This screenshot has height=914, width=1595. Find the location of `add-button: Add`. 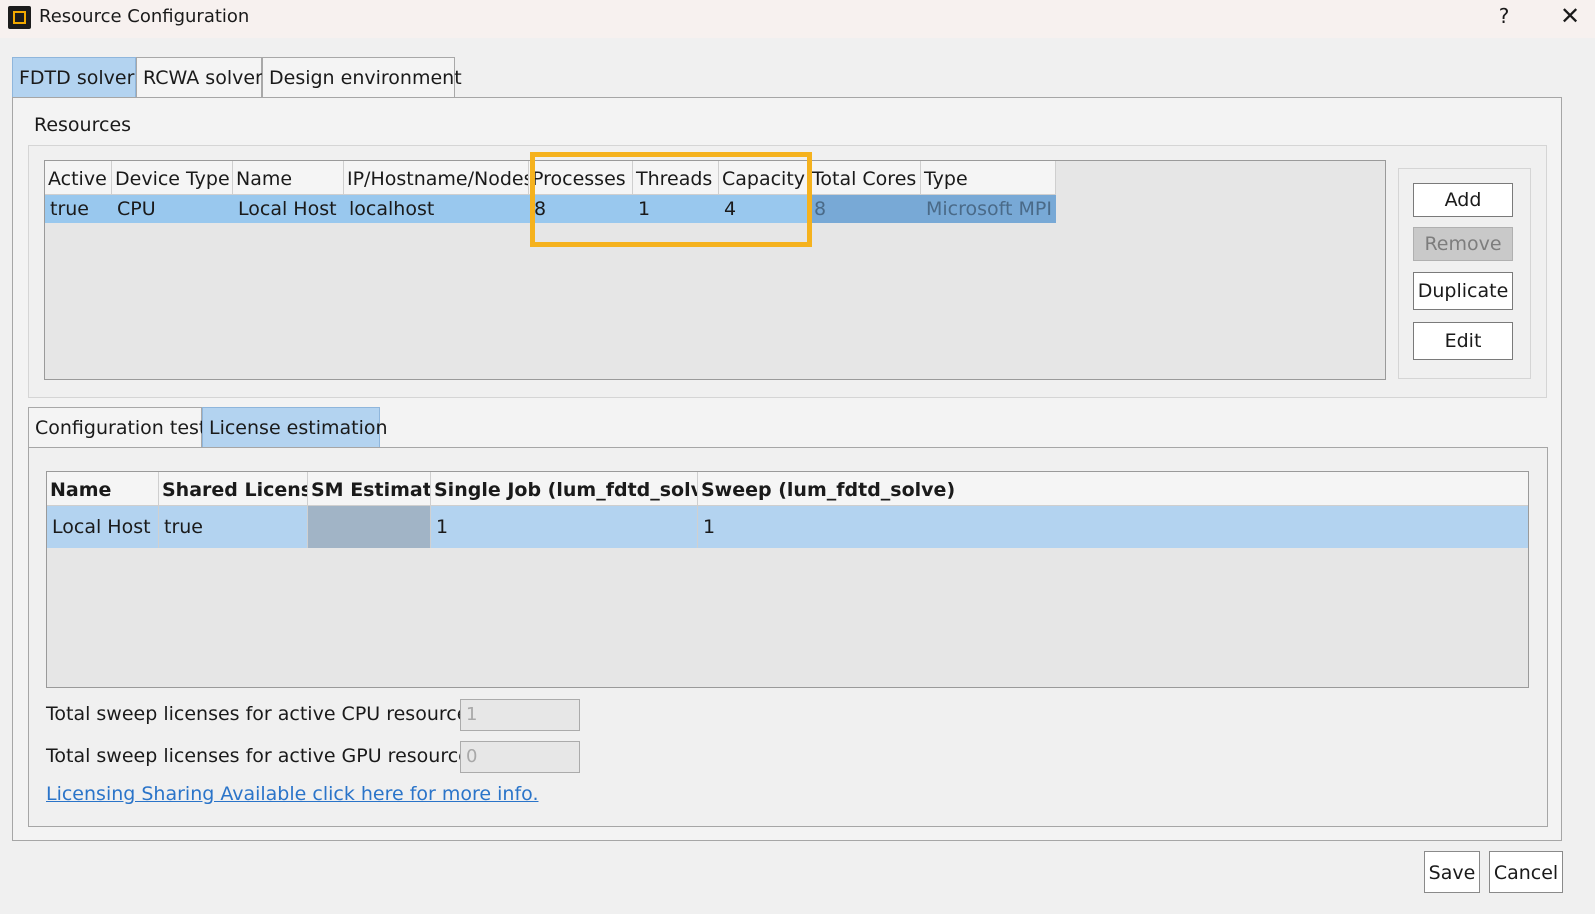

add-button: Add is located at coordinates (1463, 200).